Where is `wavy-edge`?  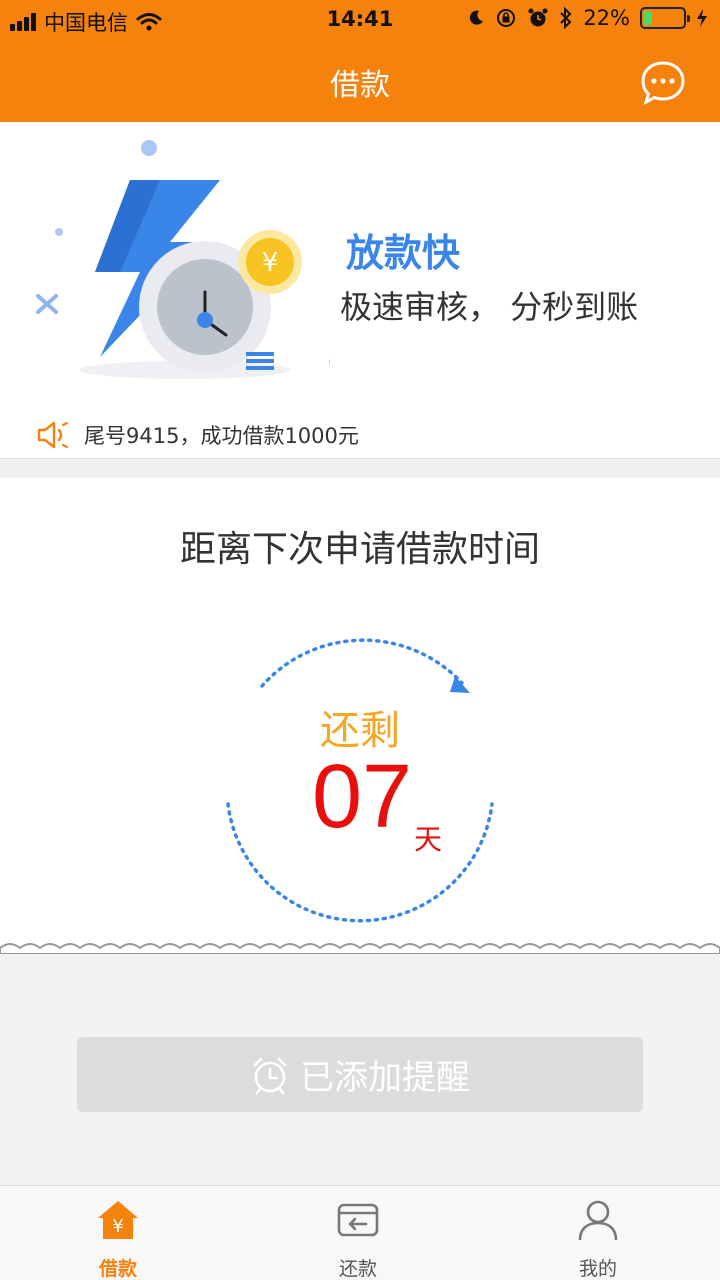 wavy-edge is located at coordinates (360, 951).